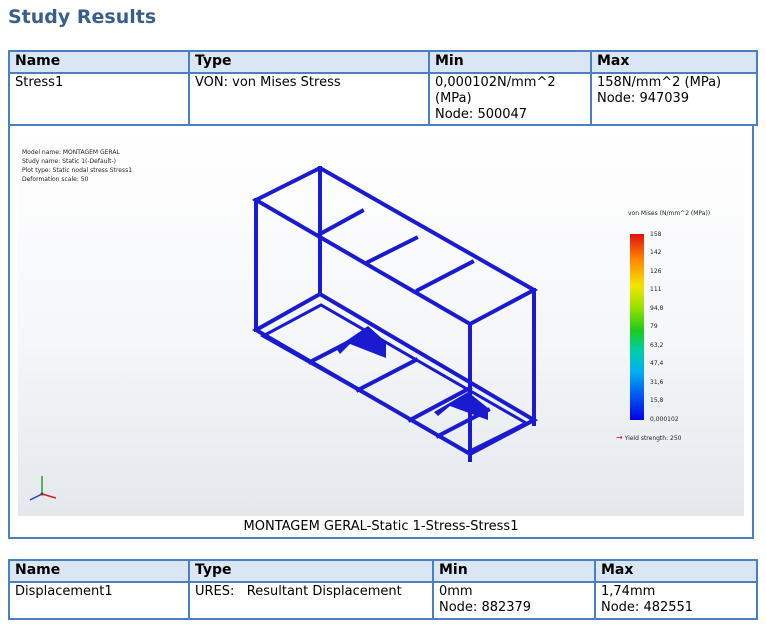 The height and width of the screenshot is (627, 766). What do you see at coordinates (656, 252) in the screenshot?
I see `scale-tick: 142` at bounding box center [656, 252].